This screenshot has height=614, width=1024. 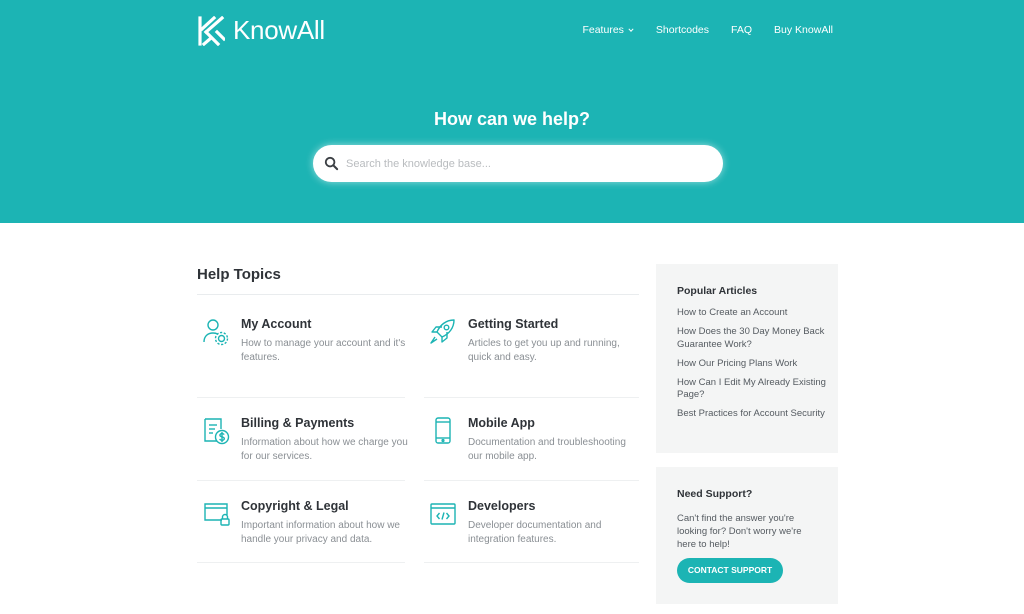 I want to click on rocket-icon, so click(x=442, y=331).